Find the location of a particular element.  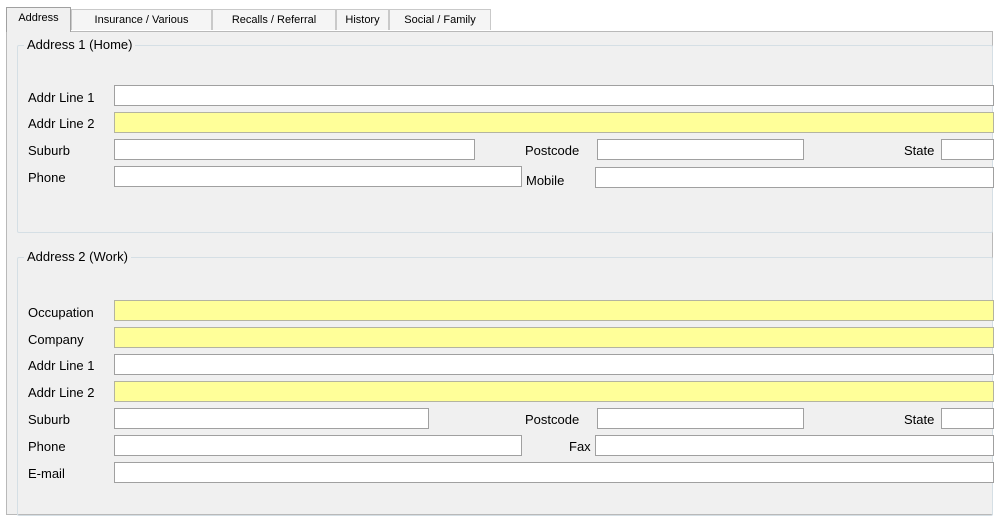

home-addr2-label: Addr Line 2 is located at coordinates (61, 123).